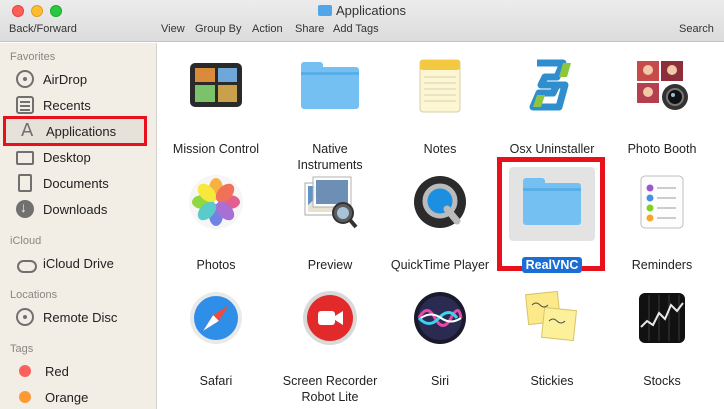  What do you see at coordinates (331, 202) in the screenshot?
I see `preview-icon` at bounding box center [331, 202].